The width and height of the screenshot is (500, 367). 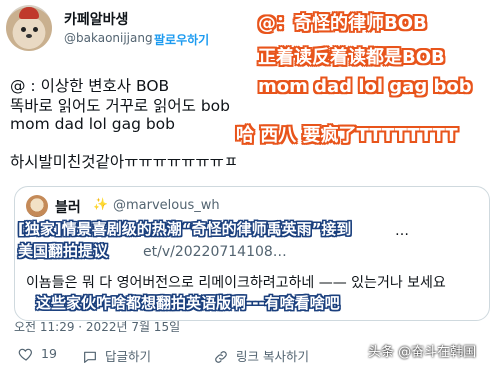 What do you see at coordinates (100, 204) in the screenshot?
I see `sparkle-icon: ✨` at bounding box center [100, 204].